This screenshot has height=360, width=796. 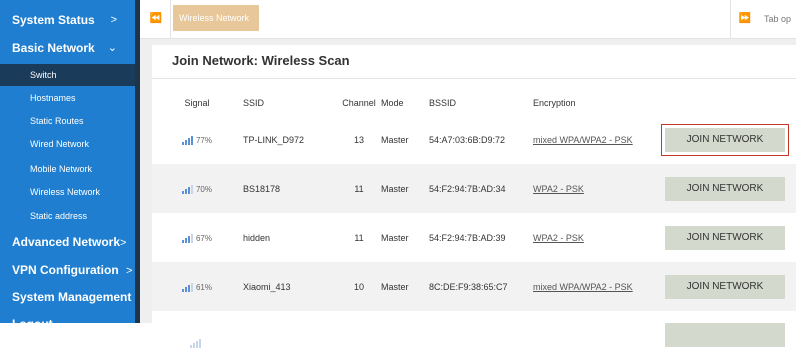 What do you see at coordinates (359, 286) in the screenshot?
I see `channel-cell: 10` at bounding box center [359, 286].